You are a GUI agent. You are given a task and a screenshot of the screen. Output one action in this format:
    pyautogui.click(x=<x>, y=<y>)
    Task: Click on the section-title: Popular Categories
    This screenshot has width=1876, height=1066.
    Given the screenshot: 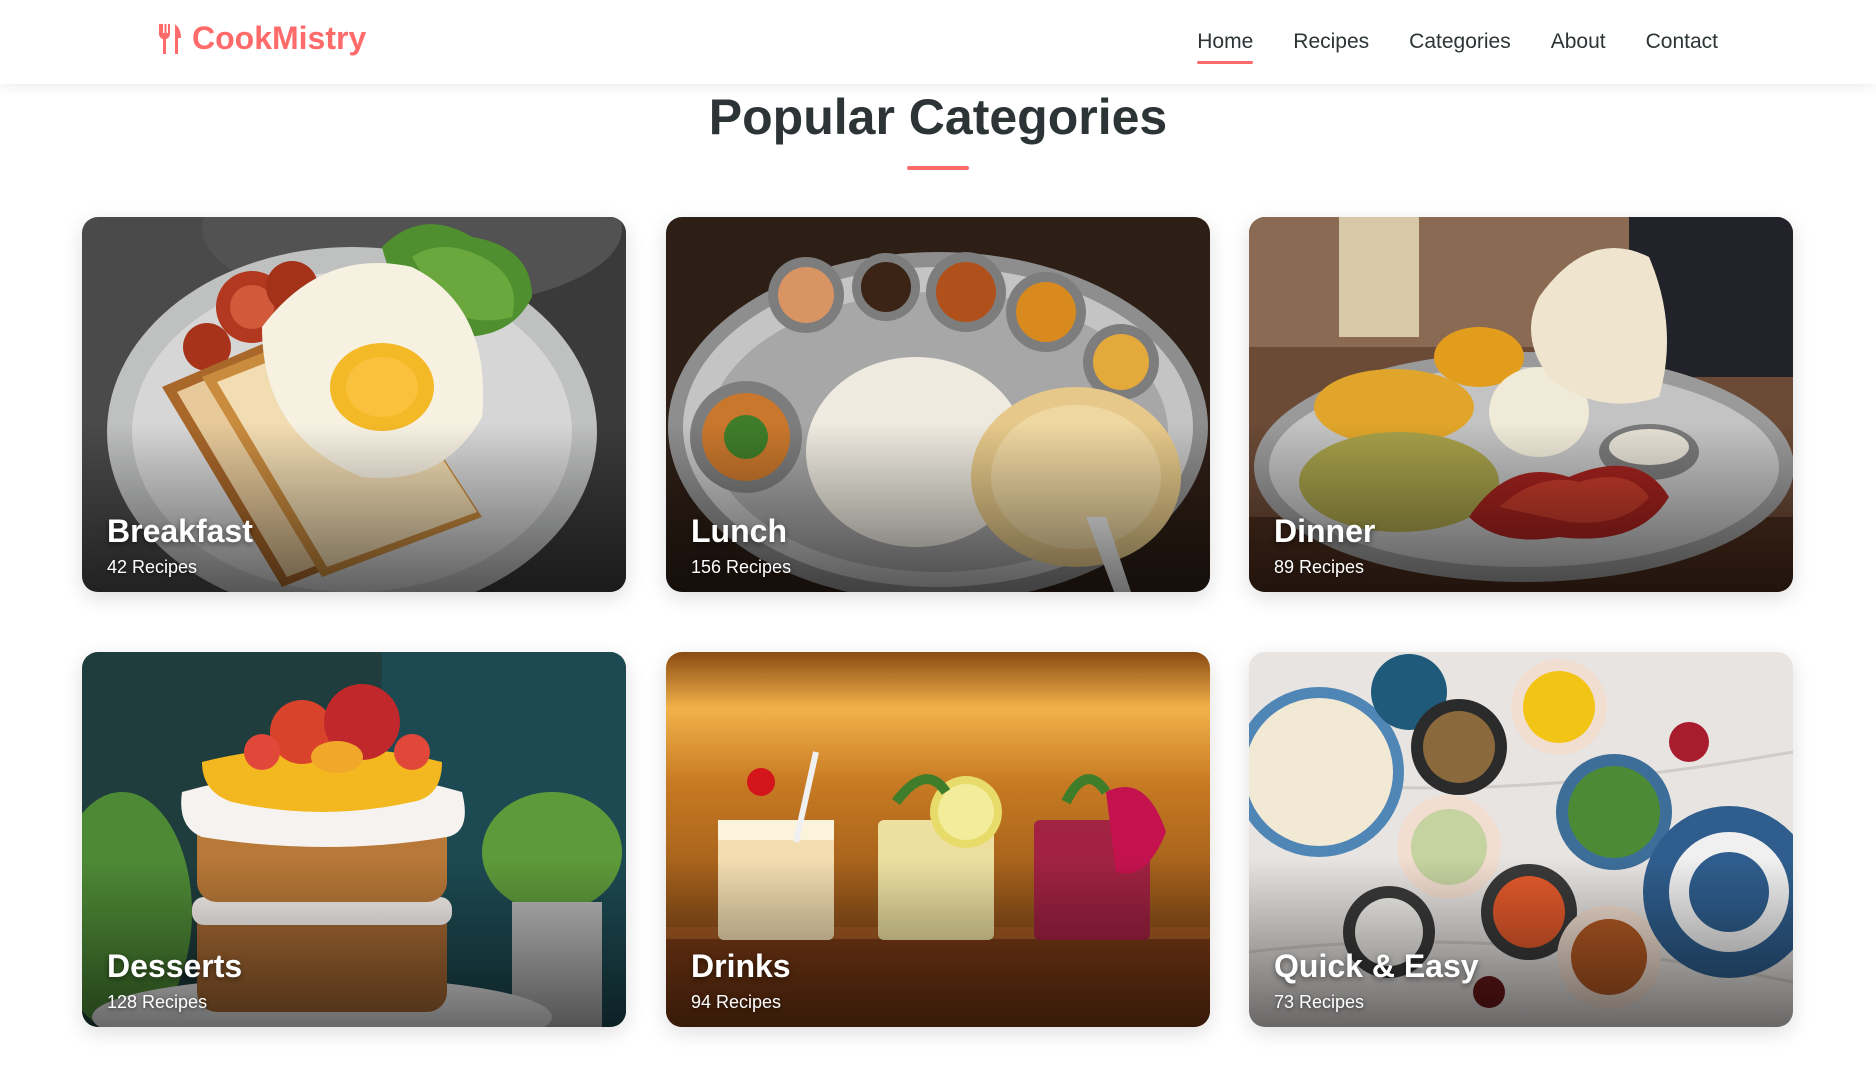 What is the action you would take?
    pyautogui.click(x=938, y=117)
    